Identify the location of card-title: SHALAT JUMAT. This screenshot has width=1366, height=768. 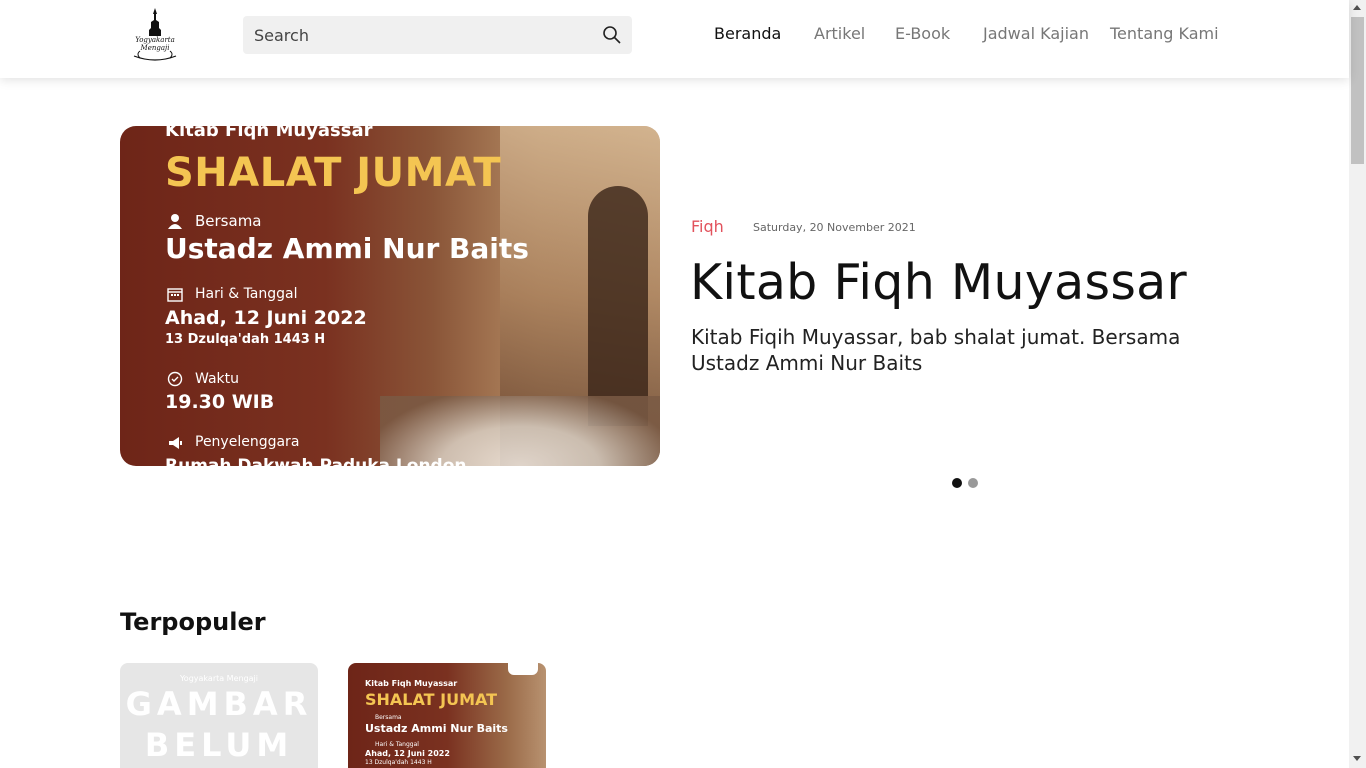
(431, 699).